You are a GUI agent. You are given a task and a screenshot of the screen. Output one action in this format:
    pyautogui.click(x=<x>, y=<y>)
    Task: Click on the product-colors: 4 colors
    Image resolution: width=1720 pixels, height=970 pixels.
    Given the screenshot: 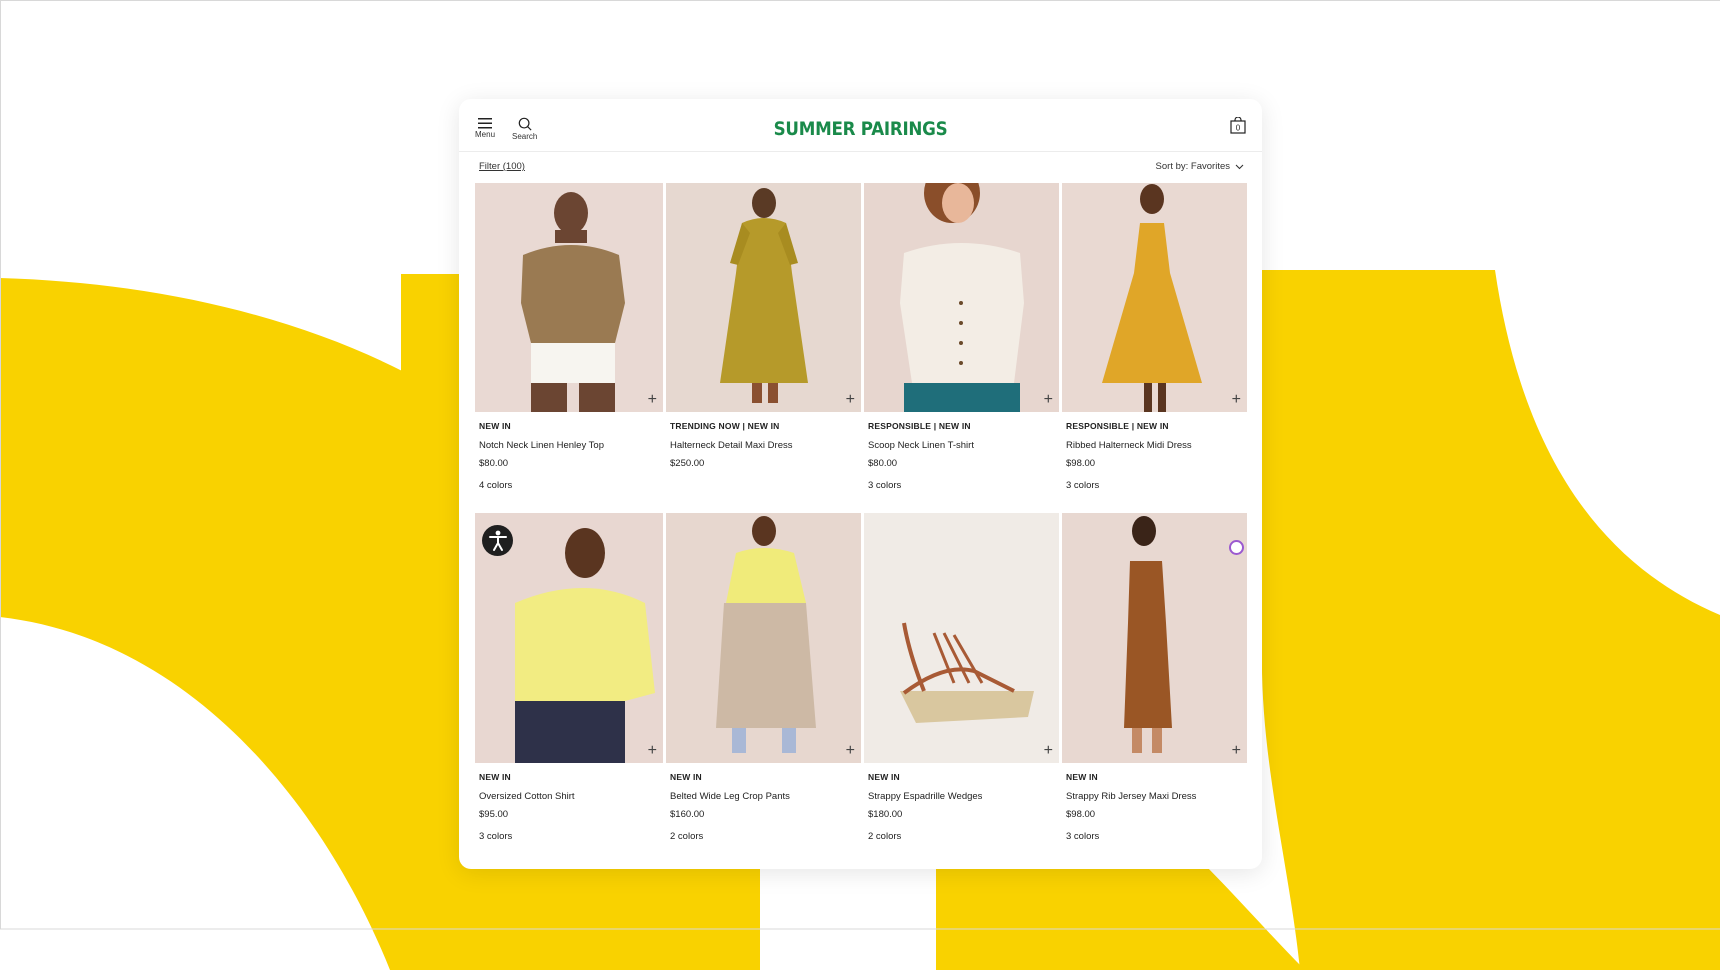 What is the action you would take?
    pyautogui.click(x=496, y=485)
    